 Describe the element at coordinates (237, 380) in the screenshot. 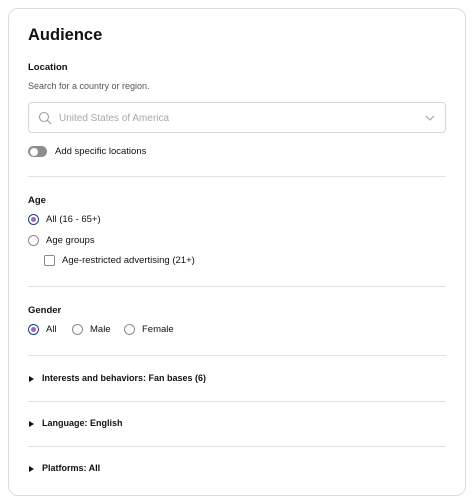

I see `interests-behaviors-expander: Interests and behaviors: Fan bases (6)` at that location.